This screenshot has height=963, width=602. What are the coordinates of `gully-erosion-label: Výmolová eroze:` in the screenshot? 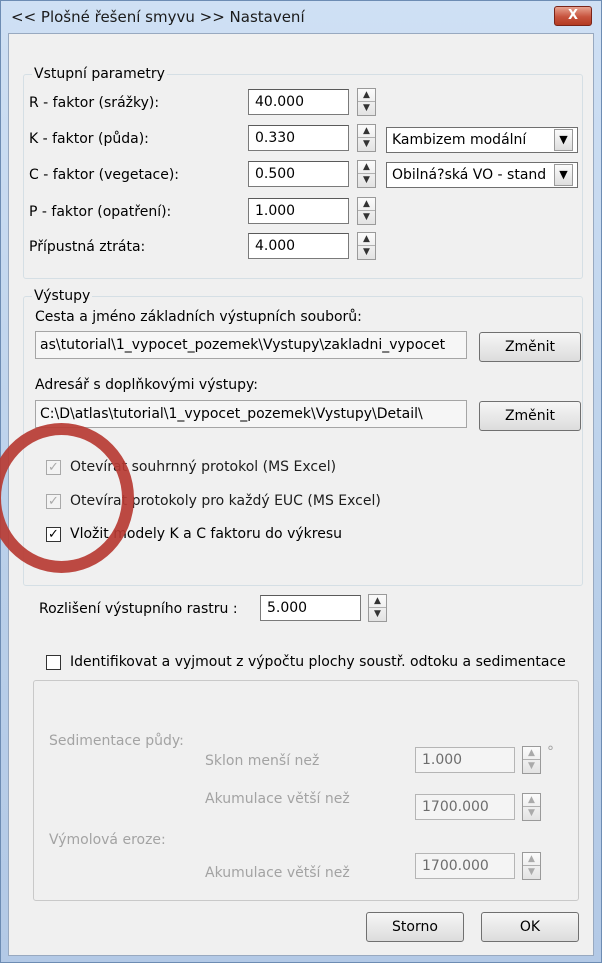 It's located at (107, 840).